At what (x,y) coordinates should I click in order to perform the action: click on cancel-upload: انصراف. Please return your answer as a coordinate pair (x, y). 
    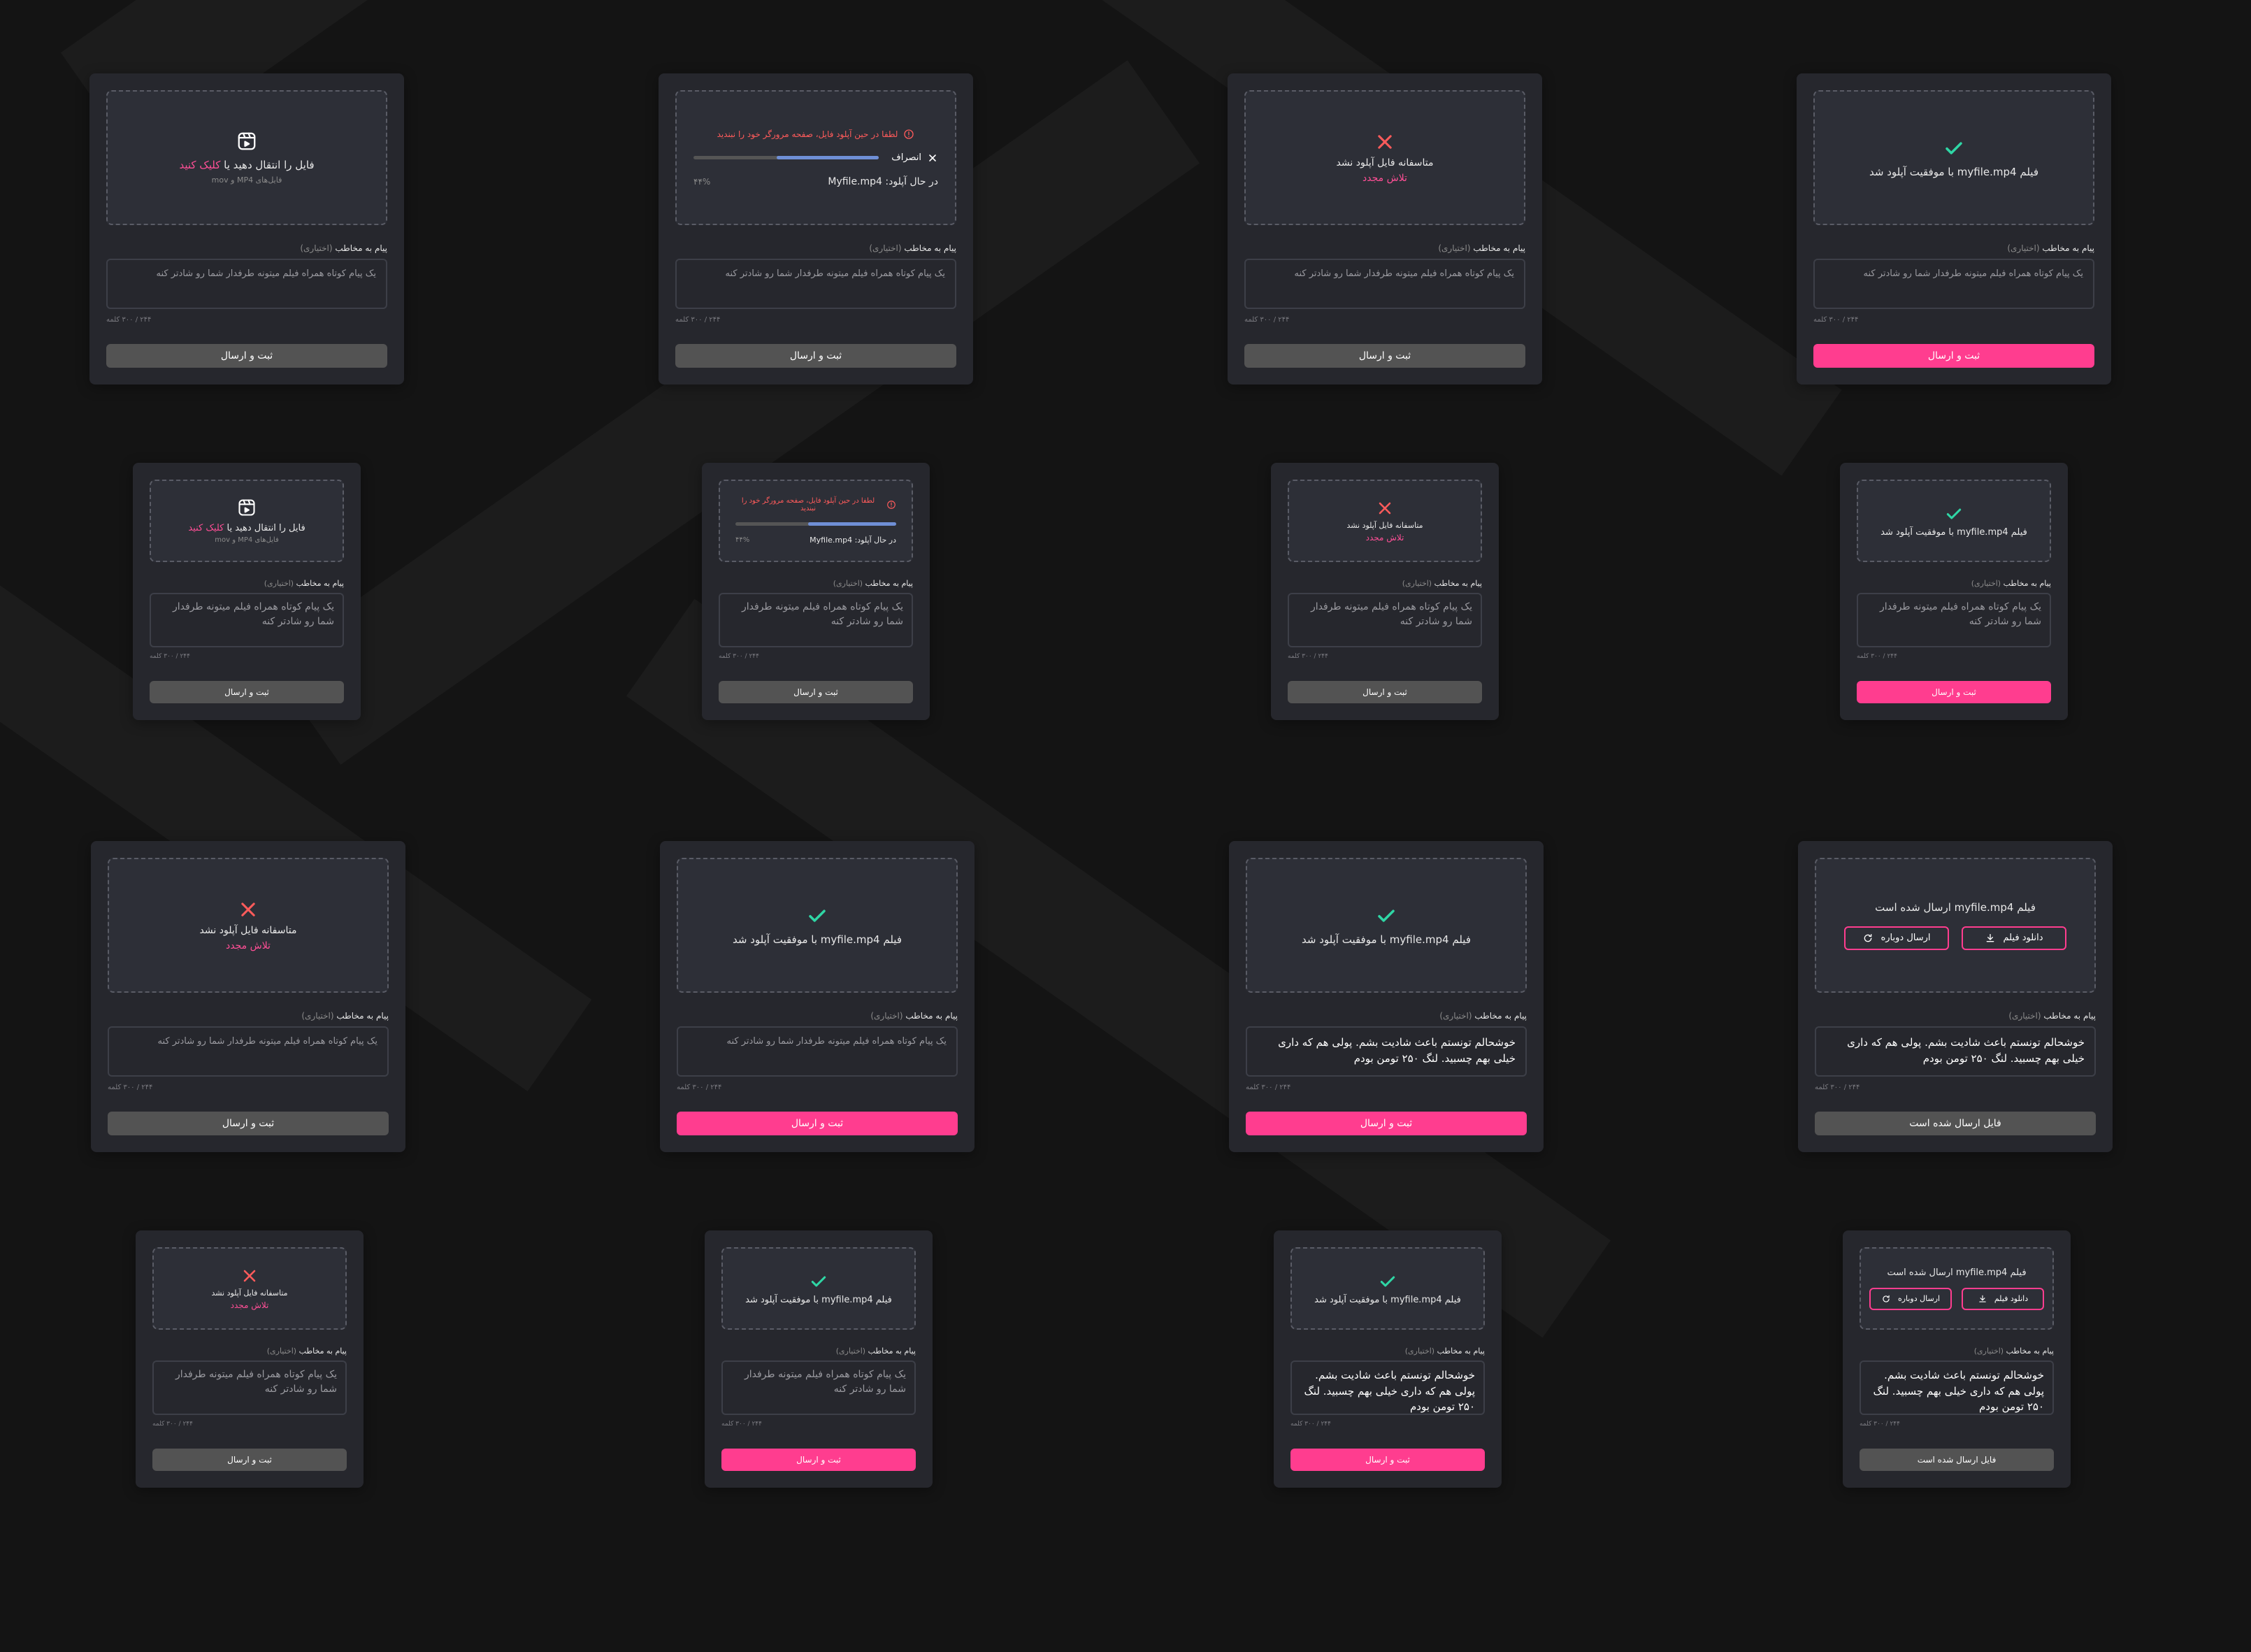
    Looking at the image, I should click on (914, 158).